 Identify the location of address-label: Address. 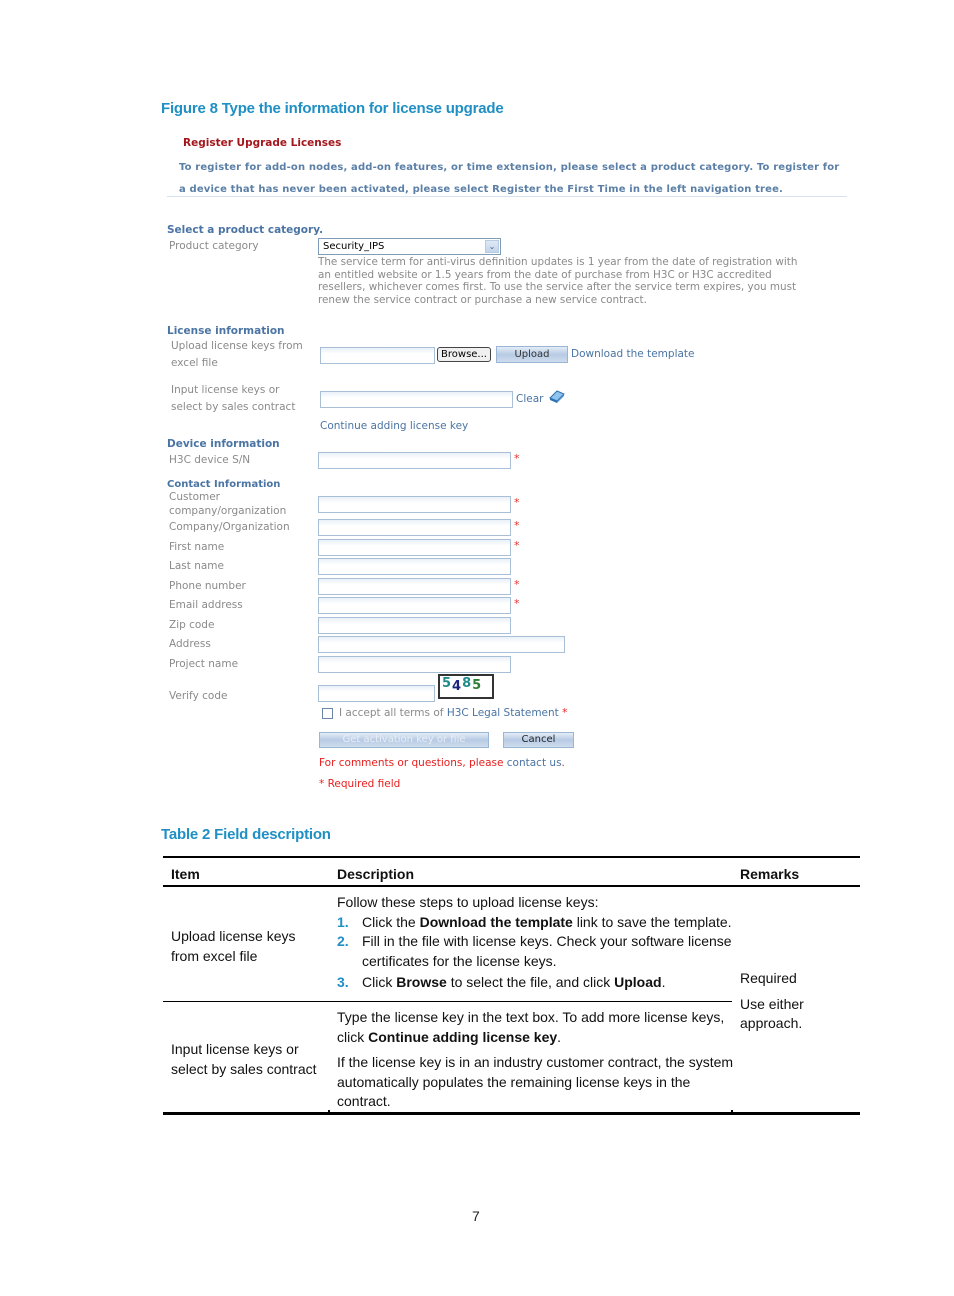
(190, 644).